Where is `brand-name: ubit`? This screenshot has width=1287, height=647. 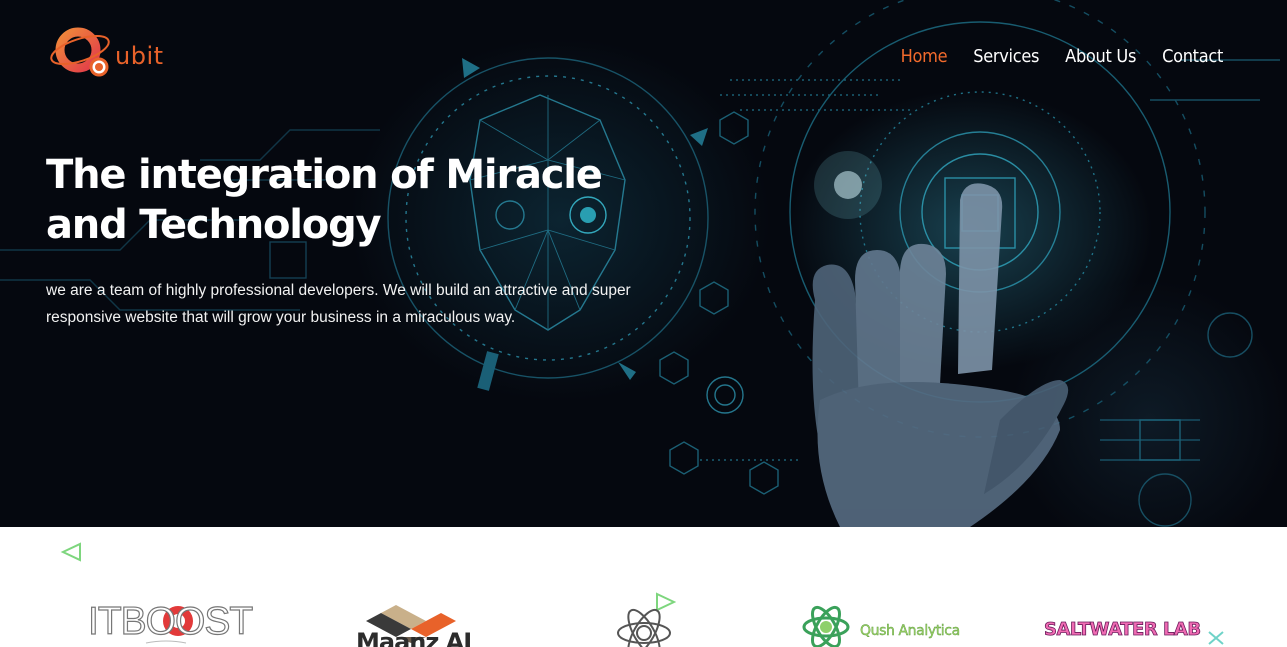
brand-name: ubit is located at coordinates (139, 56).